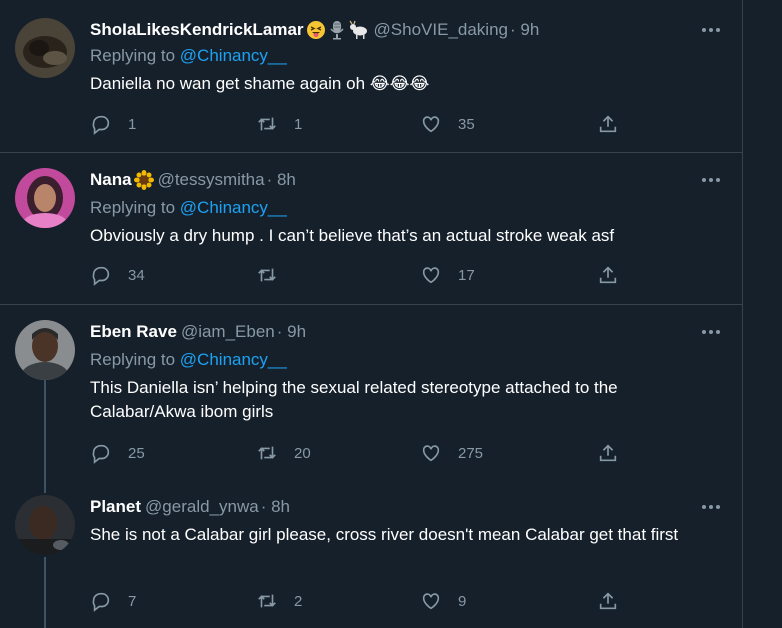 The width and height of the screenshot is (782, 628). Describe the element at coordinates (117, 275) in the screenshot. I see `reply-button: 34` at that location.